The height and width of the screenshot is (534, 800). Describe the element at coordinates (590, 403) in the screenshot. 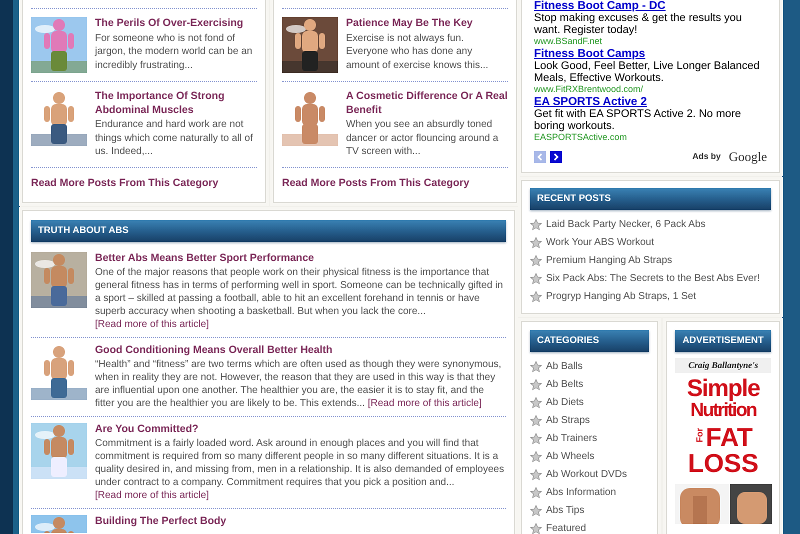

I see `category-link: Ab Diets` at that location.